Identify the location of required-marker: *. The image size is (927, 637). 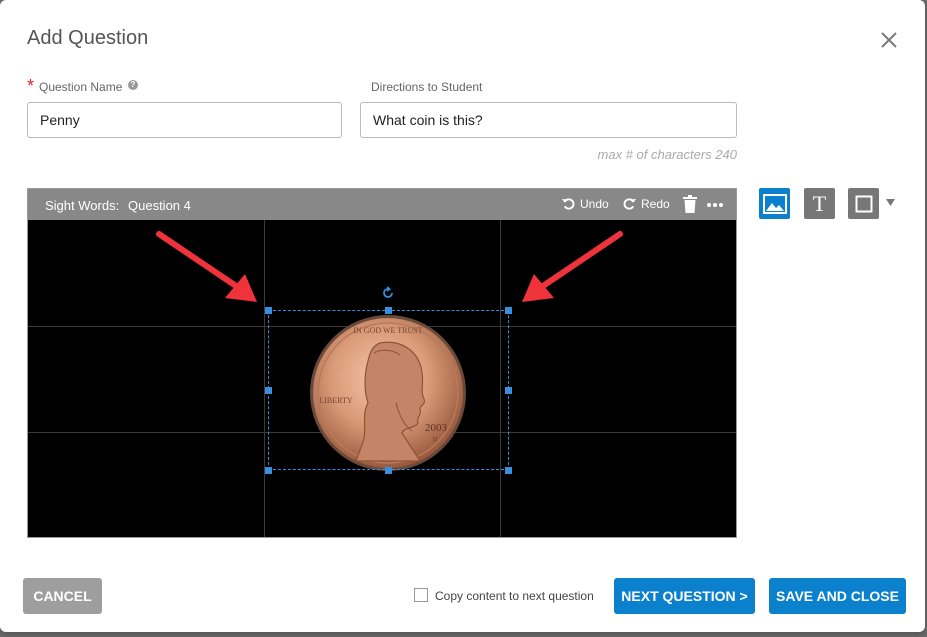
(31, 86).